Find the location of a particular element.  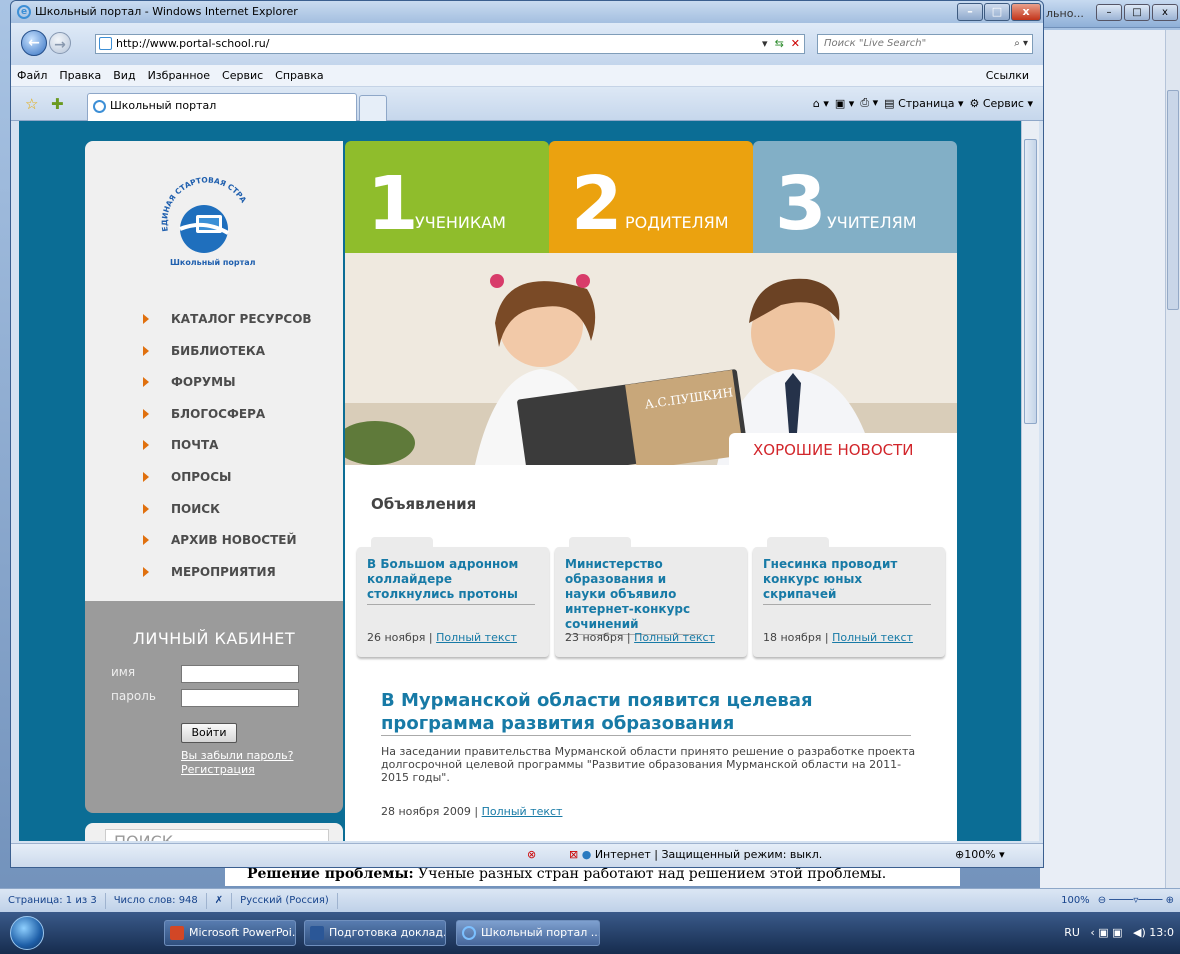

nav-item-mail: ПОЧТА is located at coordinates (227, 453).